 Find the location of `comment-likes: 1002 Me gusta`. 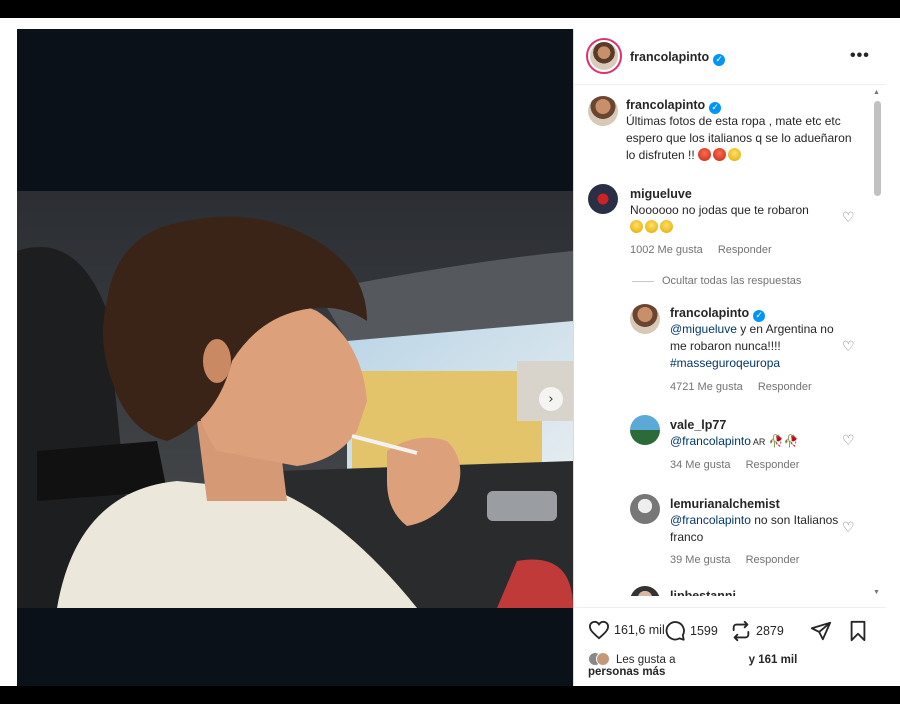

comment-likes: 1002 Me gusta is located at coordinates (666, 250).